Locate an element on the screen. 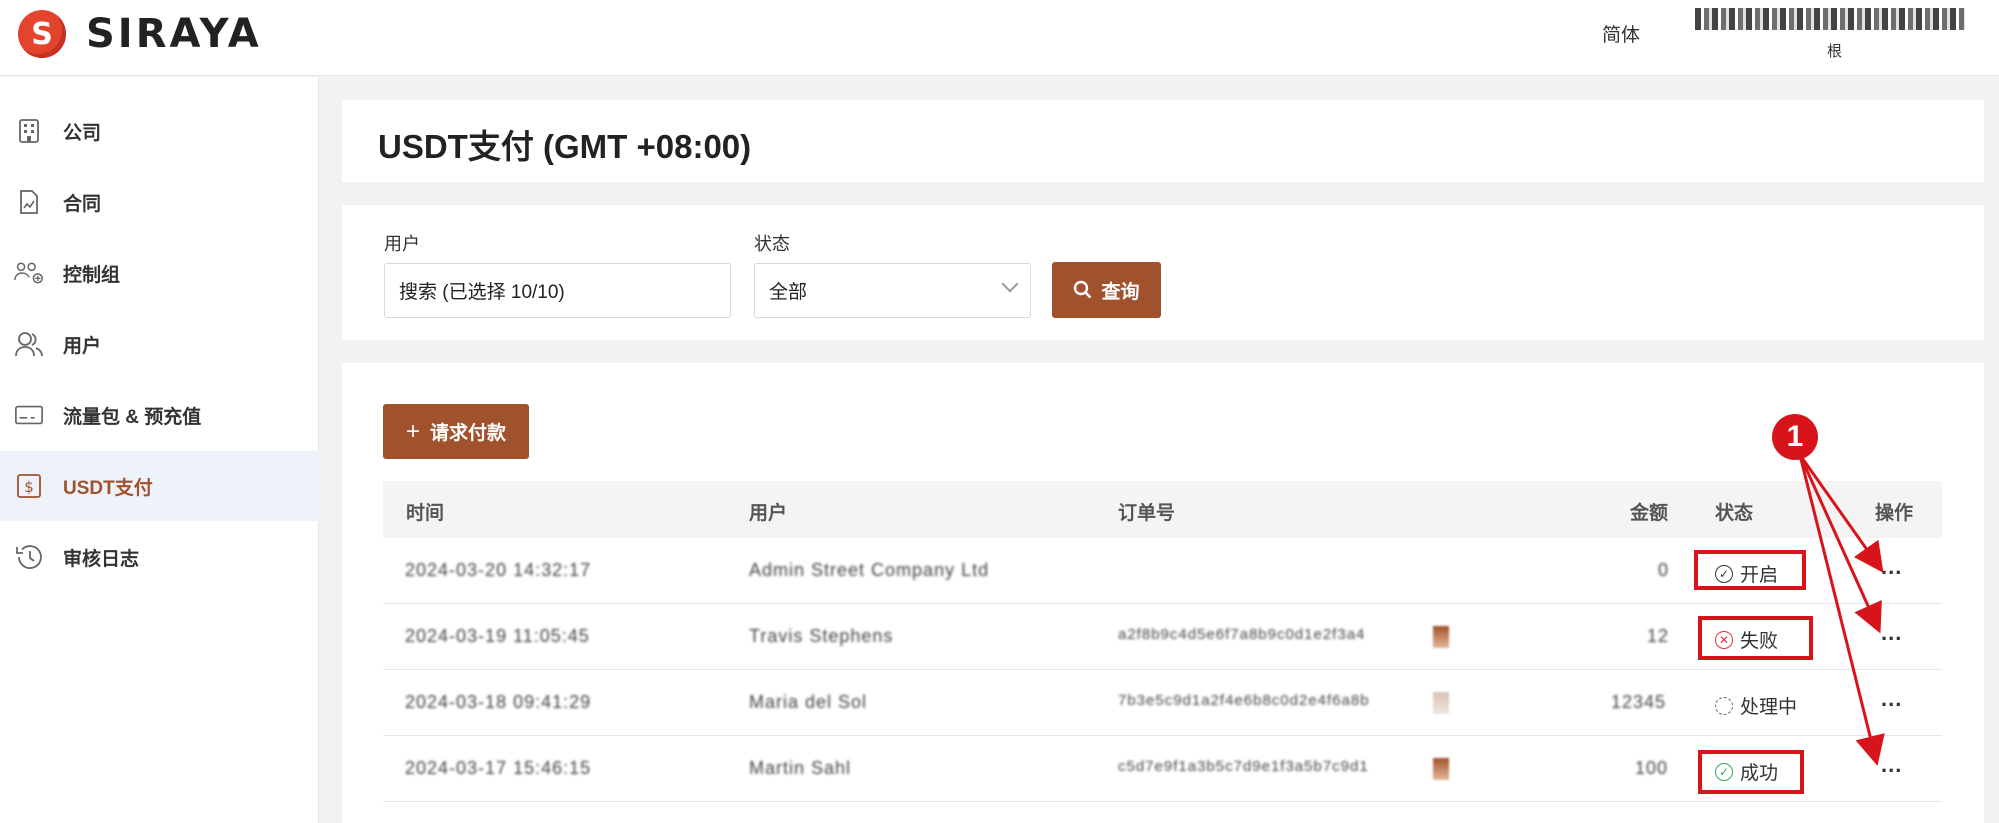  sidebar-item-packages: 流量包 & 预充值 is located at coordinates (159, 415).